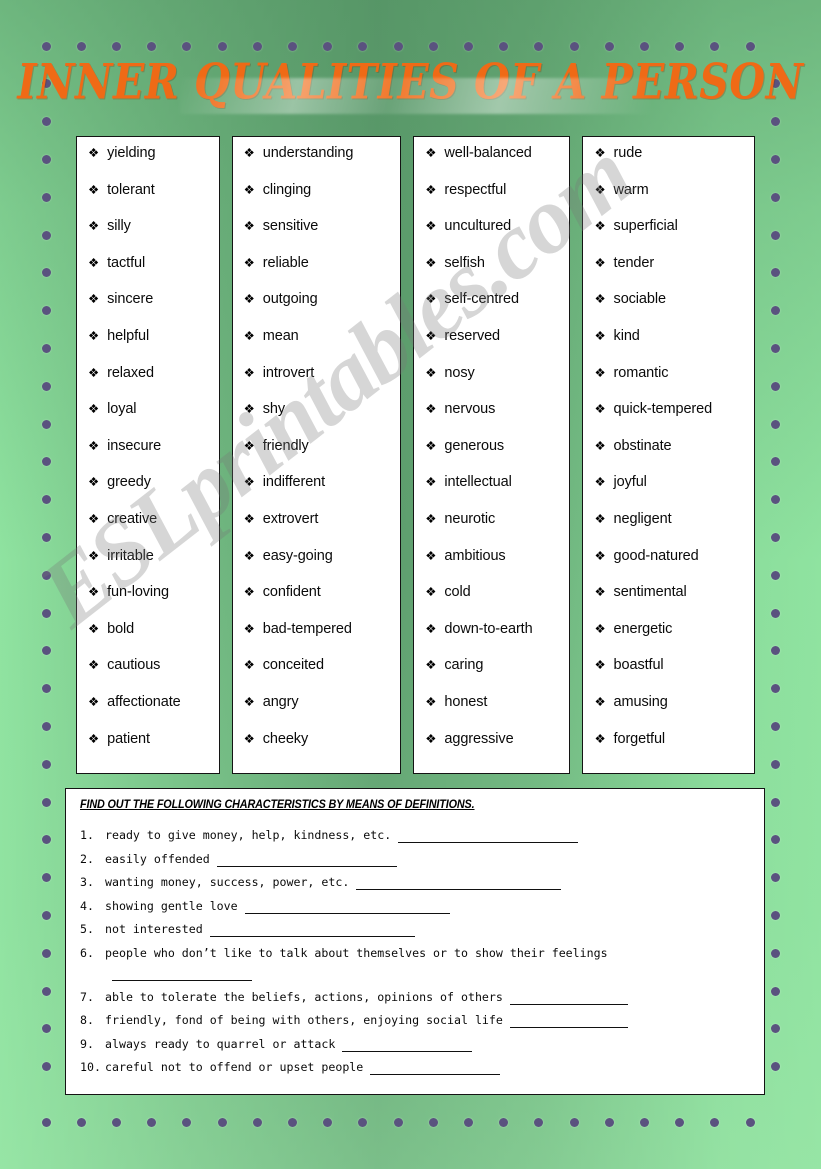  What do you see at coordinates (640, 701) in the screenshot?
I see `word-label: amusing` at bounding box center [640, 701].